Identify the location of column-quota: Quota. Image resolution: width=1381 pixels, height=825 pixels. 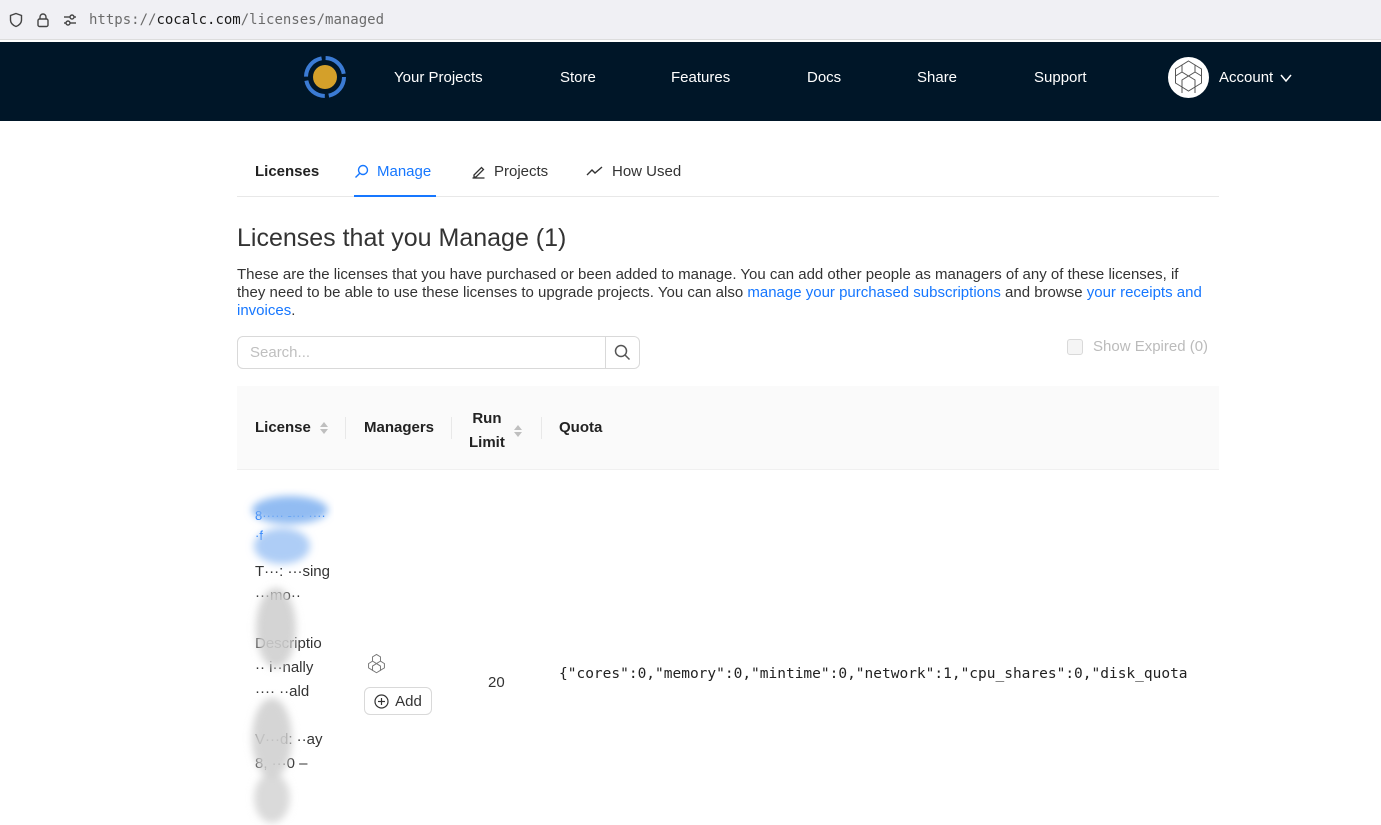
(581, 427).